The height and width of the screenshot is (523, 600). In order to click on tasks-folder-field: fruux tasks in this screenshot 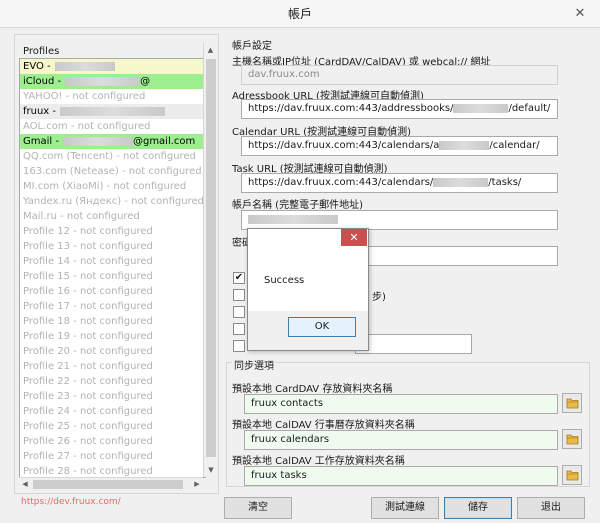, I will do `click(401, 476)`.